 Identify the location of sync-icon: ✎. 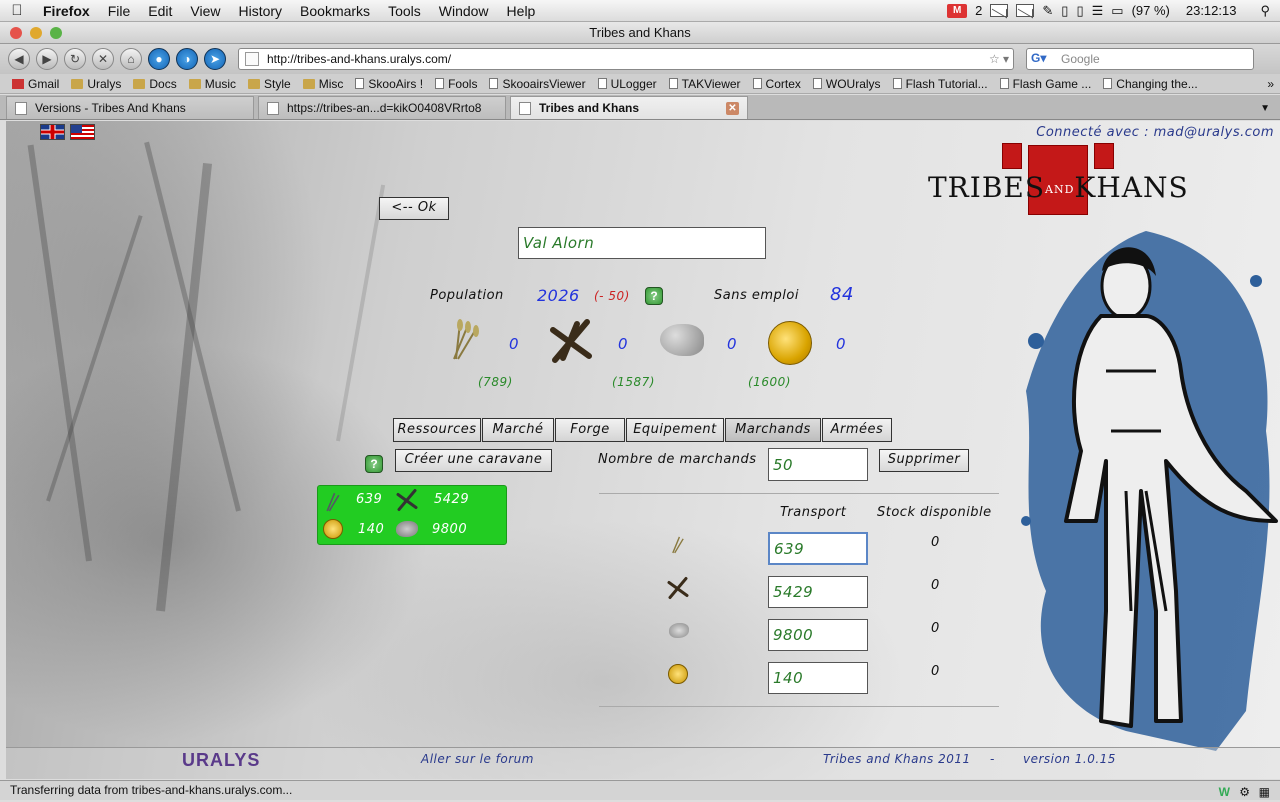
(1047, 11).